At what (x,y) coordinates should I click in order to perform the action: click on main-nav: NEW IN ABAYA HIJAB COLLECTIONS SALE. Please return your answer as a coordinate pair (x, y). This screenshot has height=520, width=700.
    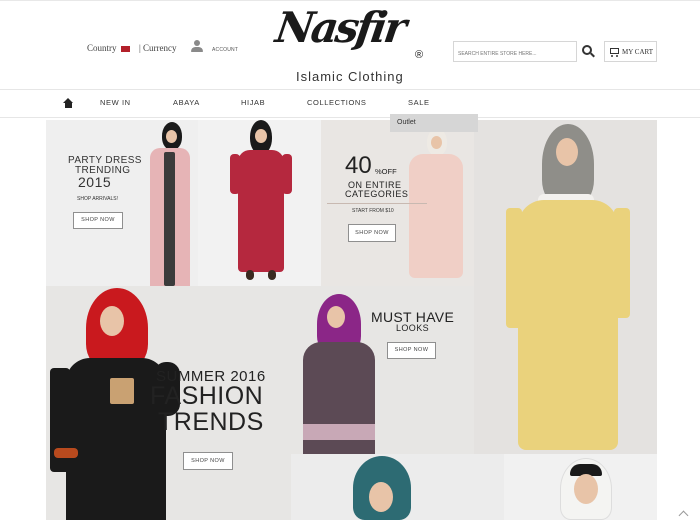
    Looking at the image, I should click on (350, 103).